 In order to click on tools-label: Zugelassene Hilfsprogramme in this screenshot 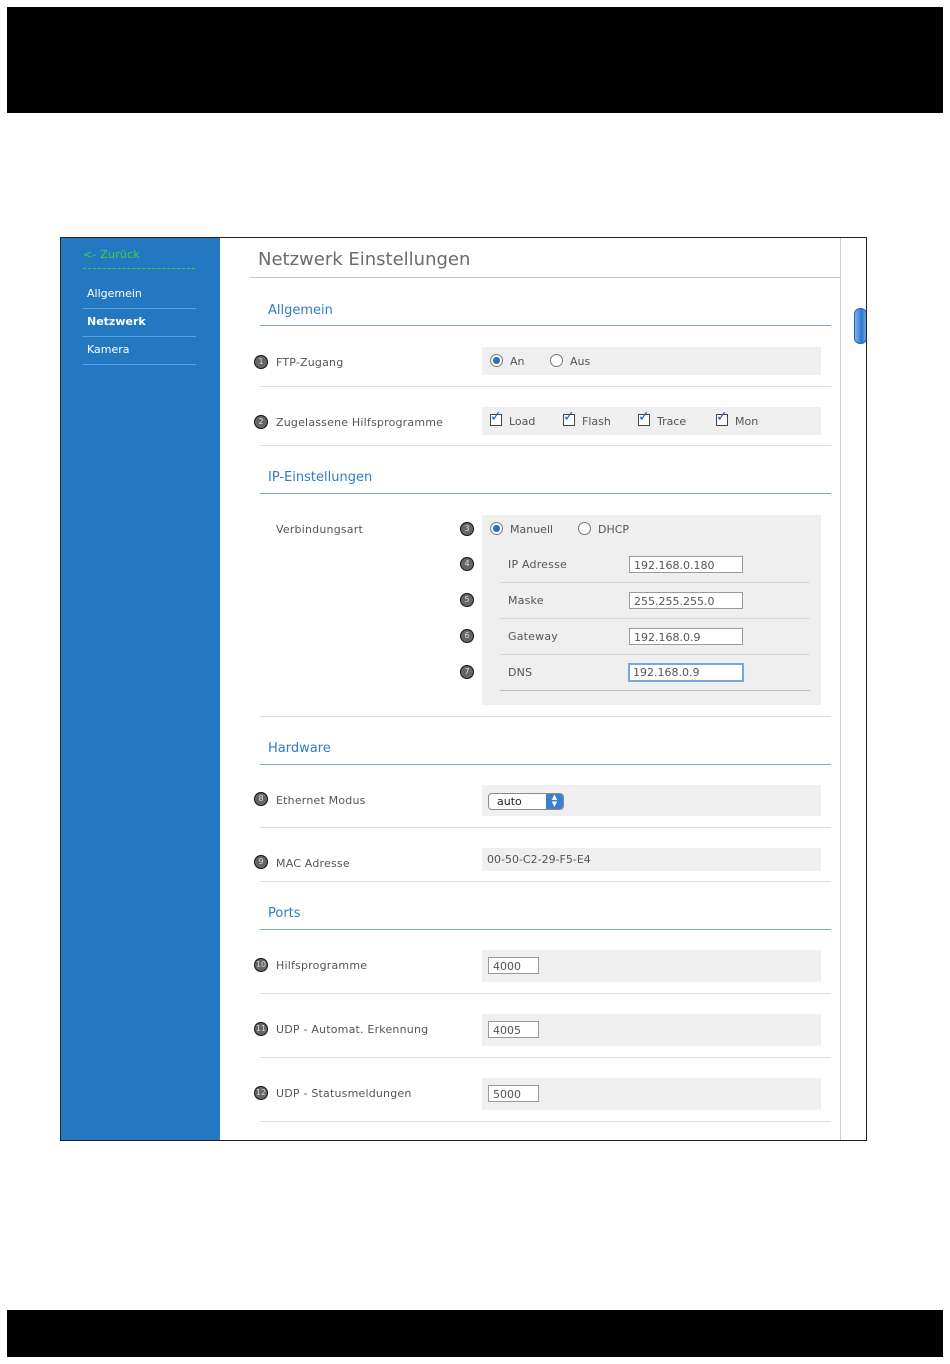, I will do `click(360, 422)`.